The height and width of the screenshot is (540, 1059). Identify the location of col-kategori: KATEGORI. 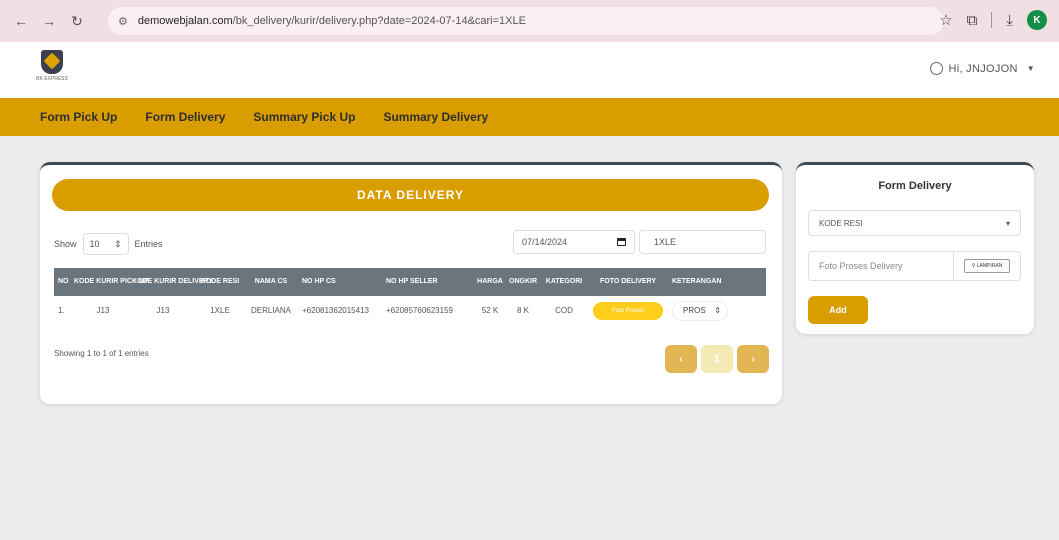
(564, 282).